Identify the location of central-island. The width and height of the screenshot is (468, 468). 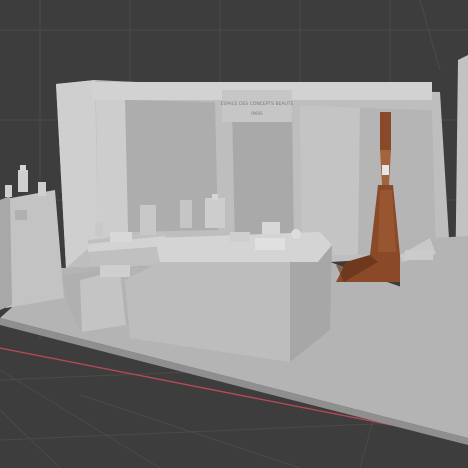
(228, 292).